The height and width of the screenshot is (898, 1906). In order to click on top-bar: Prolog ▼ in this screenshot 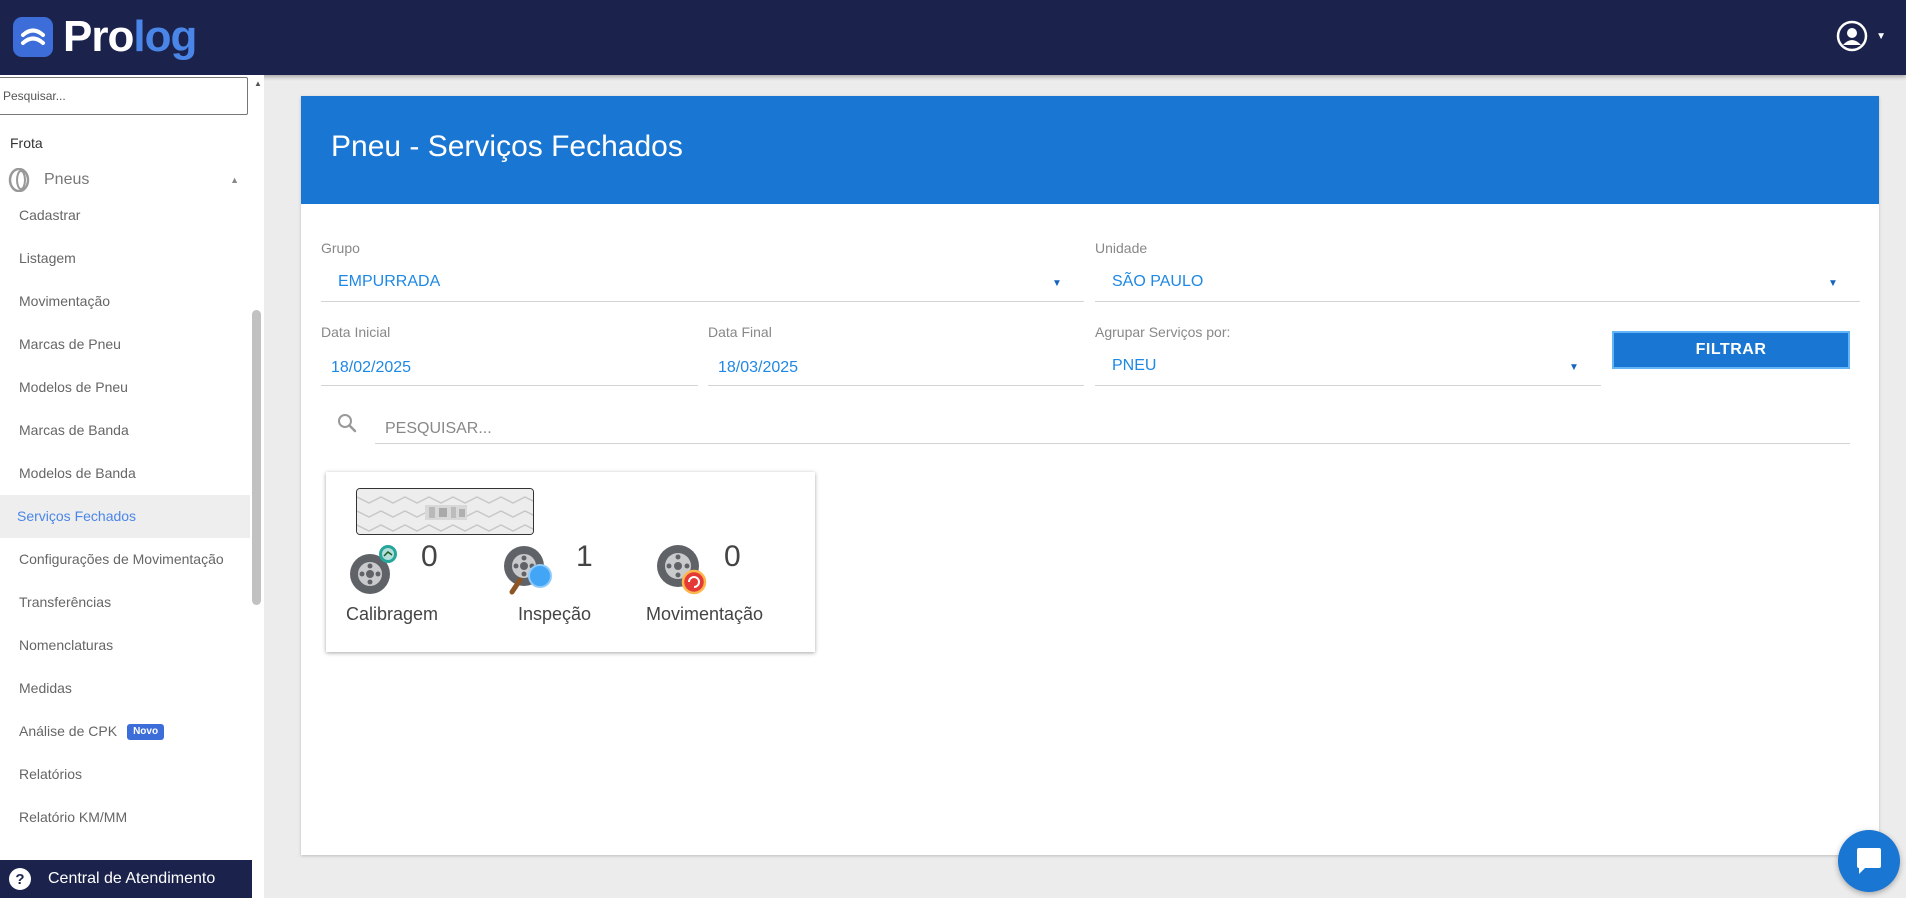, I will do `click(953, 37)`.